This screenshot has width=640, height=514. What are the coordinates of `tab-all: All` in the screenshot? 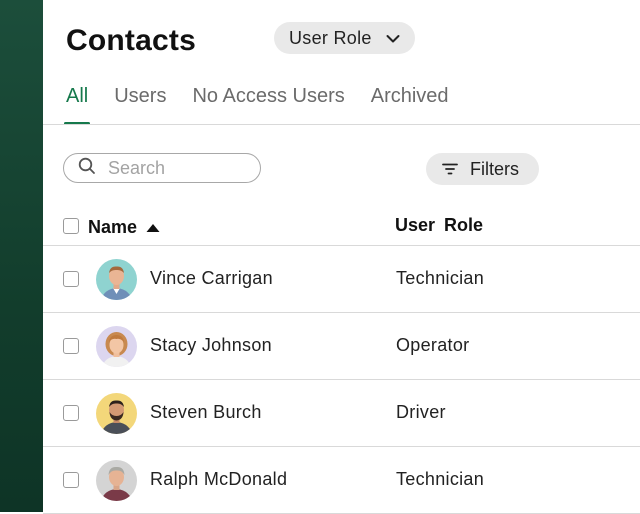 It's located at (77, 104).